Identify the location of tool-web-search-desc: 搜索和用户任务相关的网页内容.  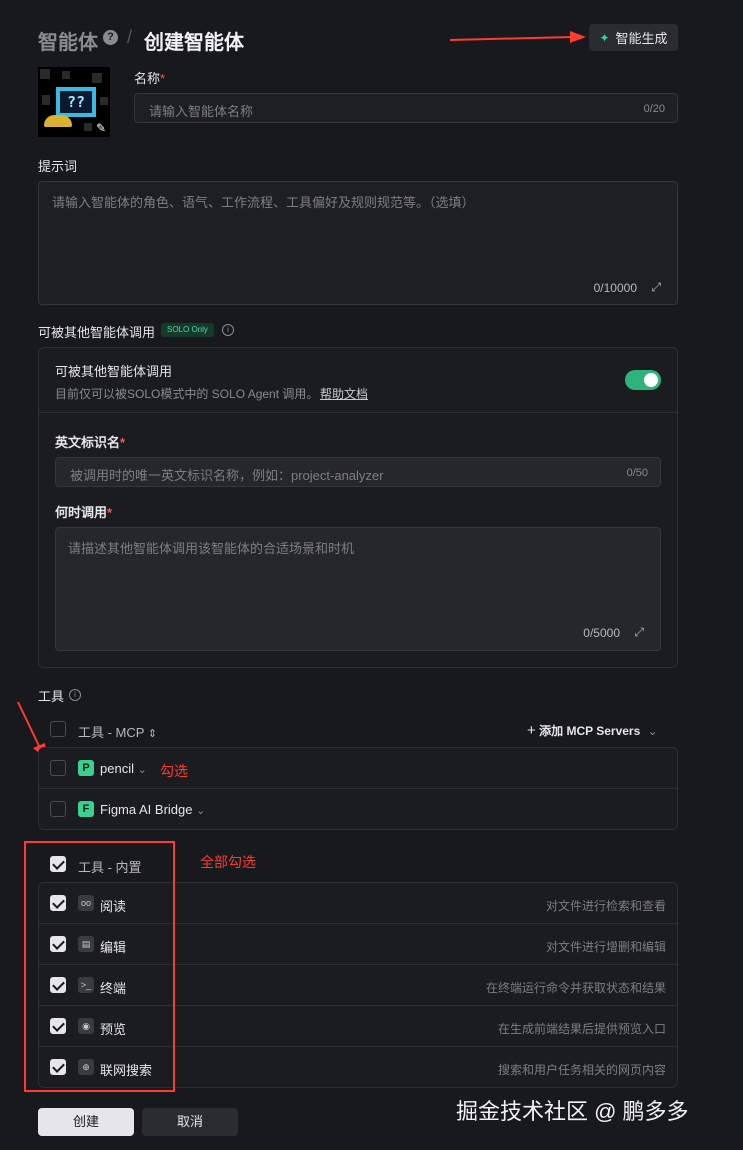
(581, 1070).